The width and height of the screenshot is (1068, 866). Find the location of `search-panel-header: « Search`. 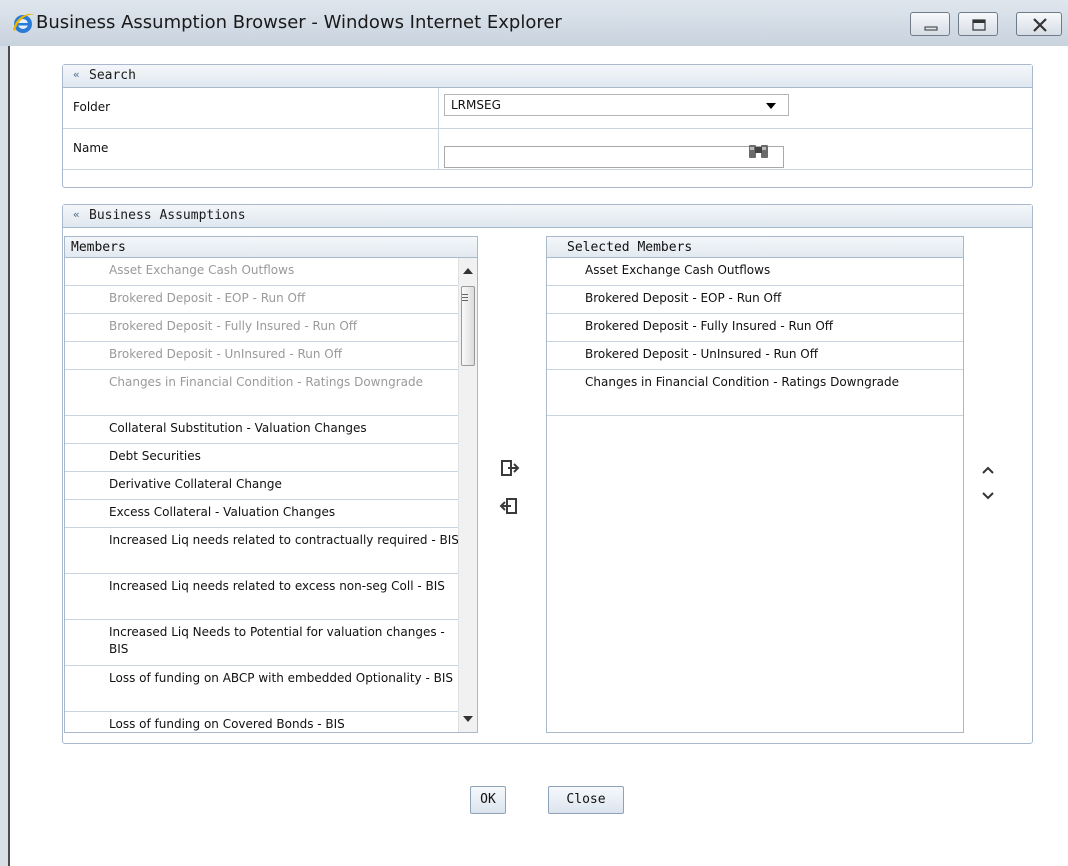

search-panel-header: « Search is located at coordinates (547, 76).